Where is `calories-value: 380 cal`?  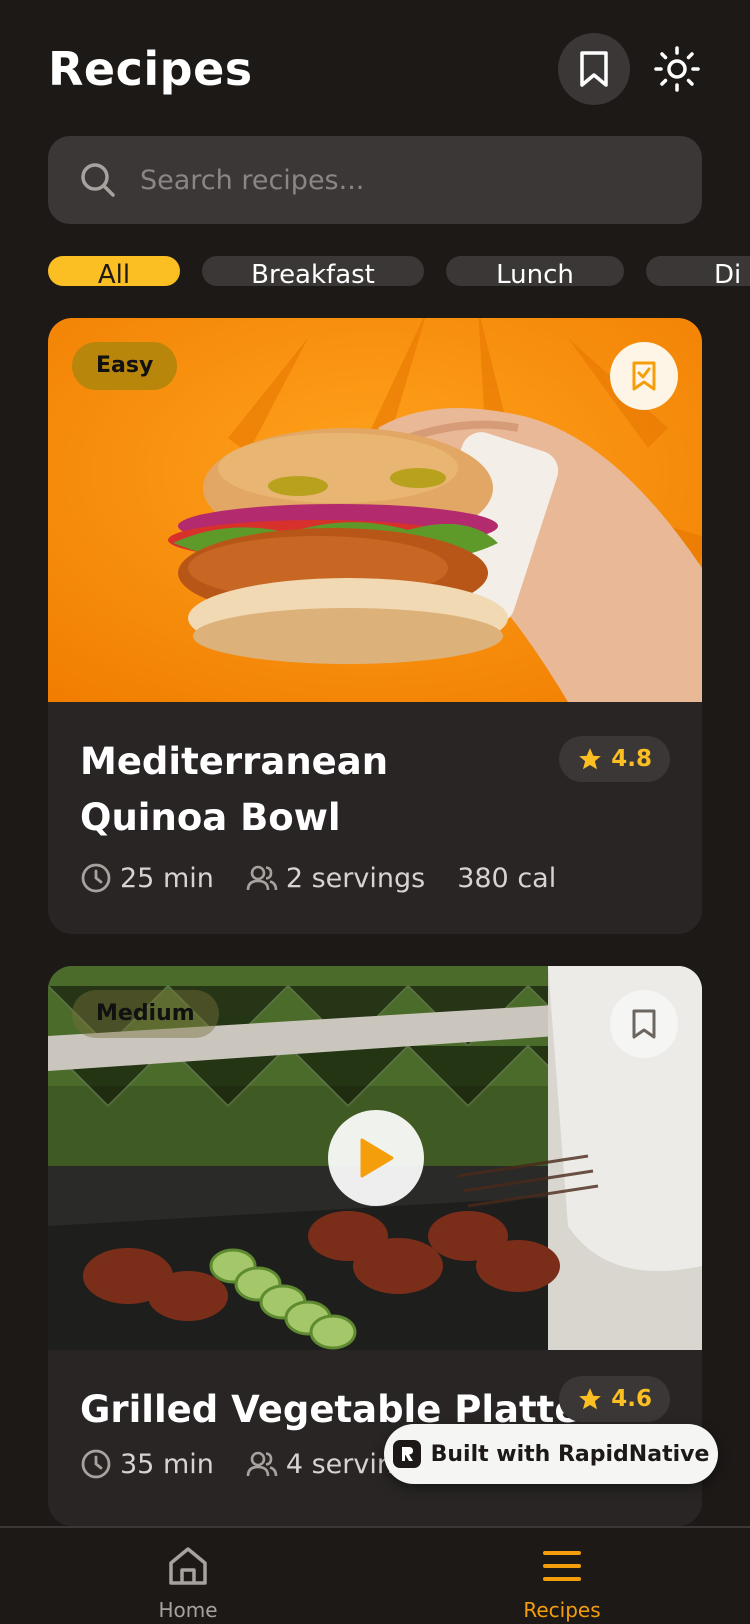 calories-value: 380 cal is located at coordinates (507, 878).